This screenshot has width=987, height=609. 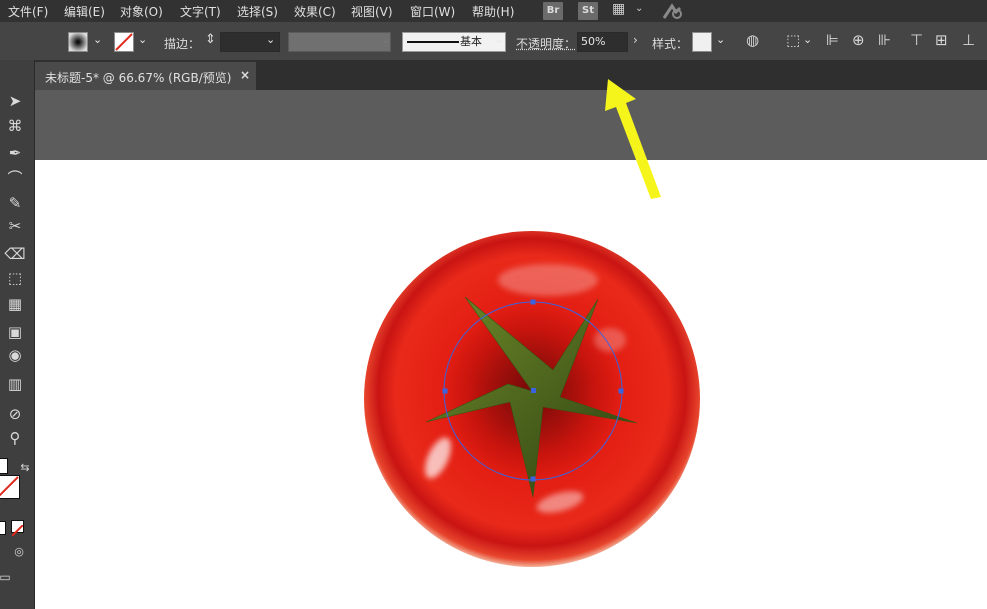 I want to click on anchor-point-left, so click(x=445, y=391).